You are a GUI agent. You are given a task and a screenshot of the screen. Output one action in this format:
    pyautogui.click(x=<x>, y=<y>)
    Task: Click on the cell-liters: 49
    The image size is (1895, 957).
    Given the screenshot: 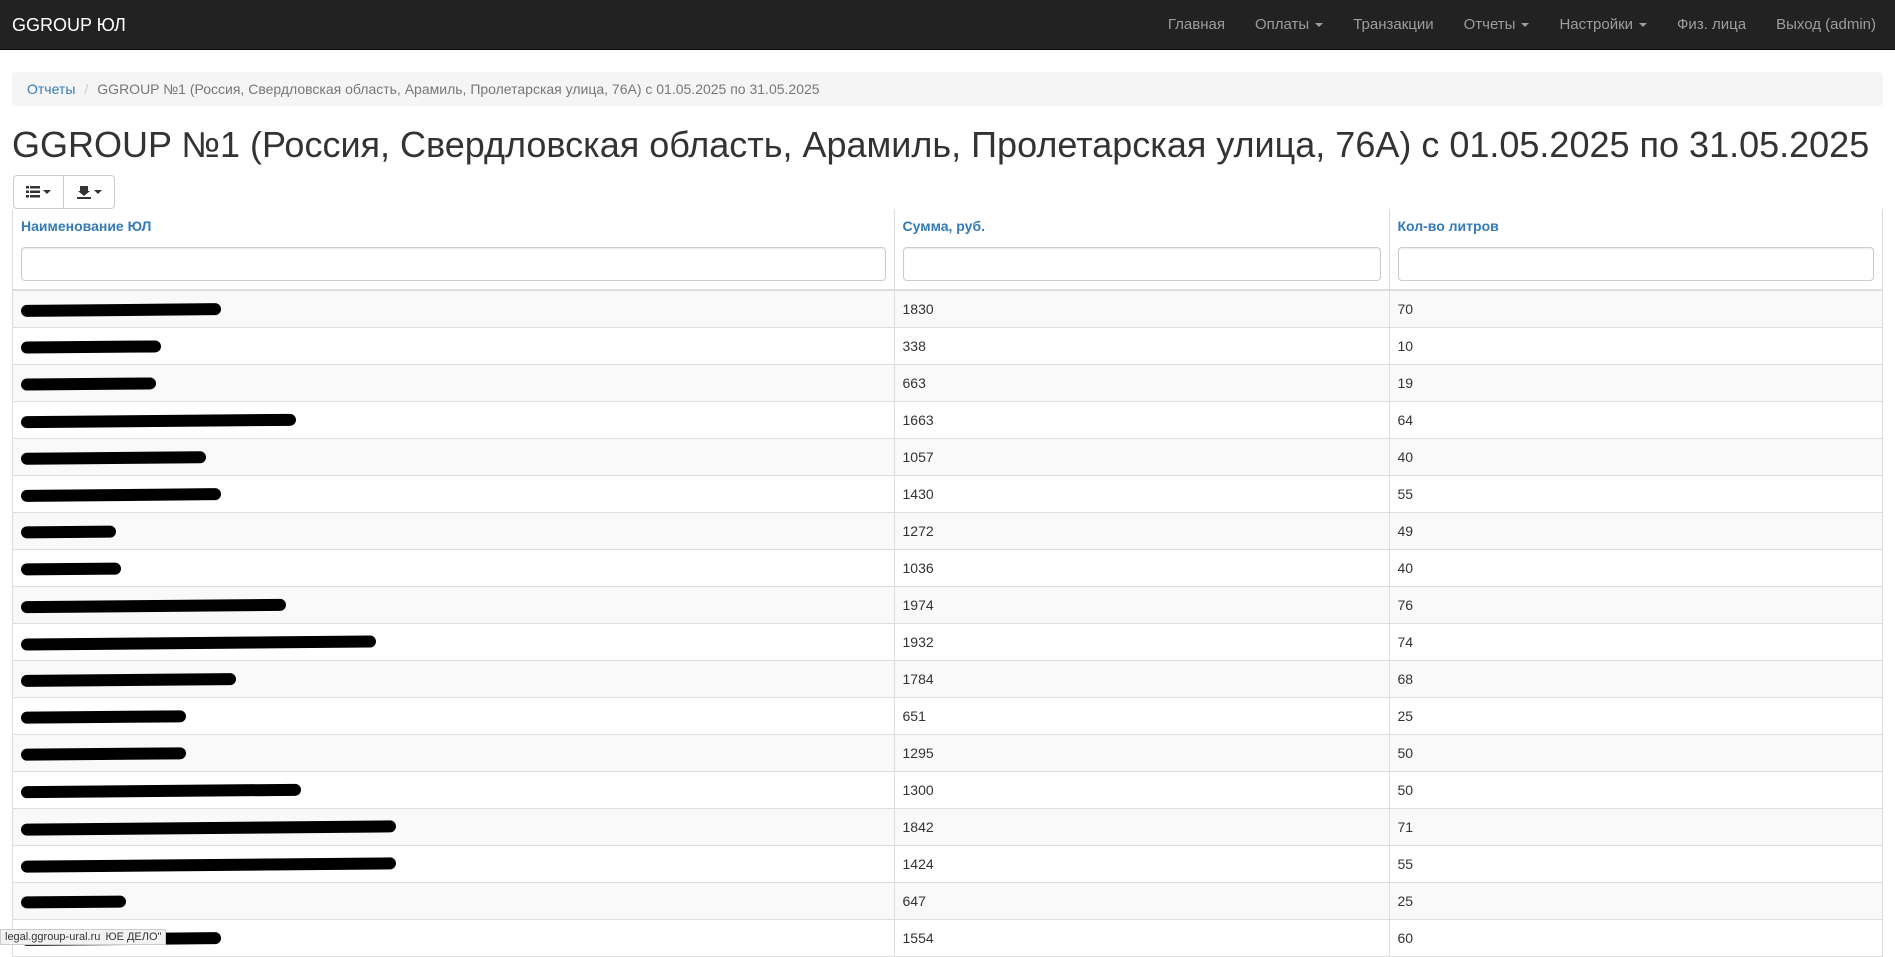 What is the action you would take?
    pyautogui.click(x=1635, y=530)
    